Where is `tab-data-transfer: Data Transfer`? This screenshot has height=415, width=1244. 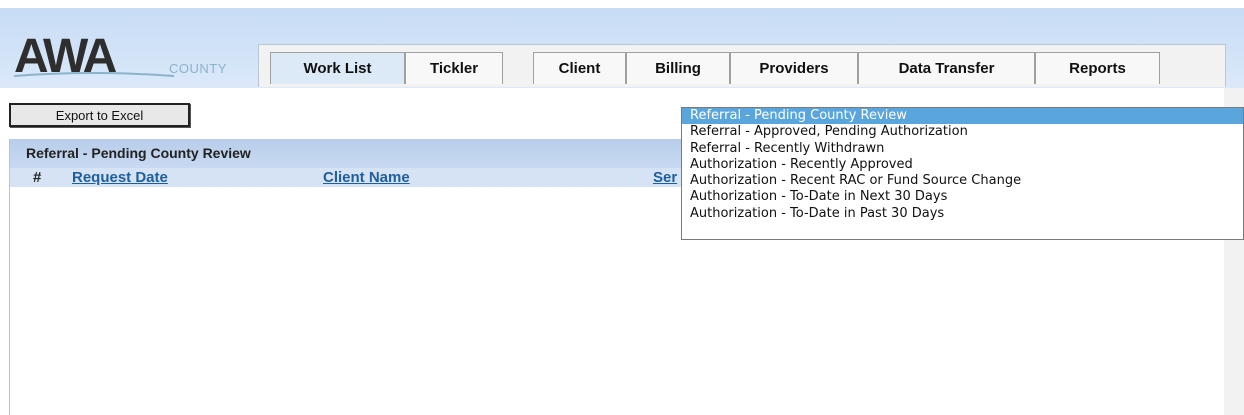 tab-data-transfer: Data Transfer is located at coordinates (946, 68).